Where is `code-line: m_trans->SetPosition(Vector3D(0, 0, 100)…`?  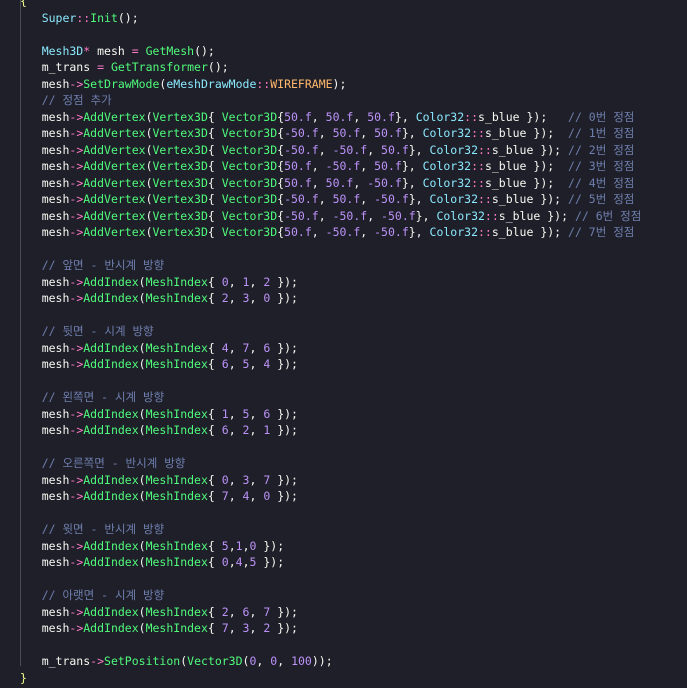 code-line: m_trans->SetPosition(Vector3D(0, 0, 100)… is located at coordinates (173, 661).